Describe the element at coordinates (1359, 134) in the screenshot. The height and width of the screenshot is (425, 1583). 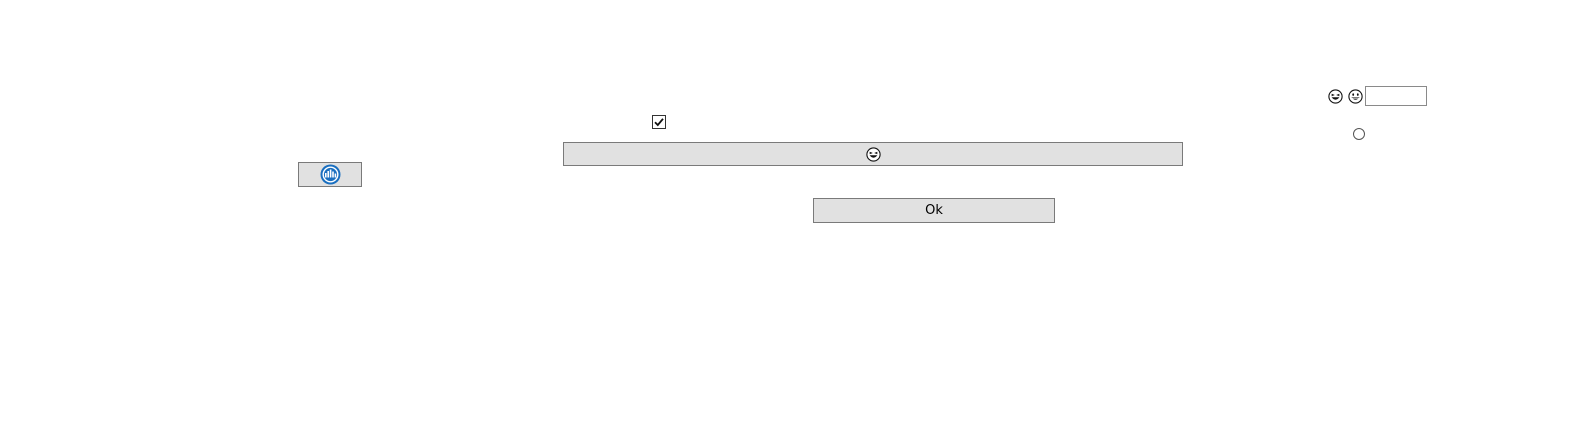
I see `radio-button` at that location.